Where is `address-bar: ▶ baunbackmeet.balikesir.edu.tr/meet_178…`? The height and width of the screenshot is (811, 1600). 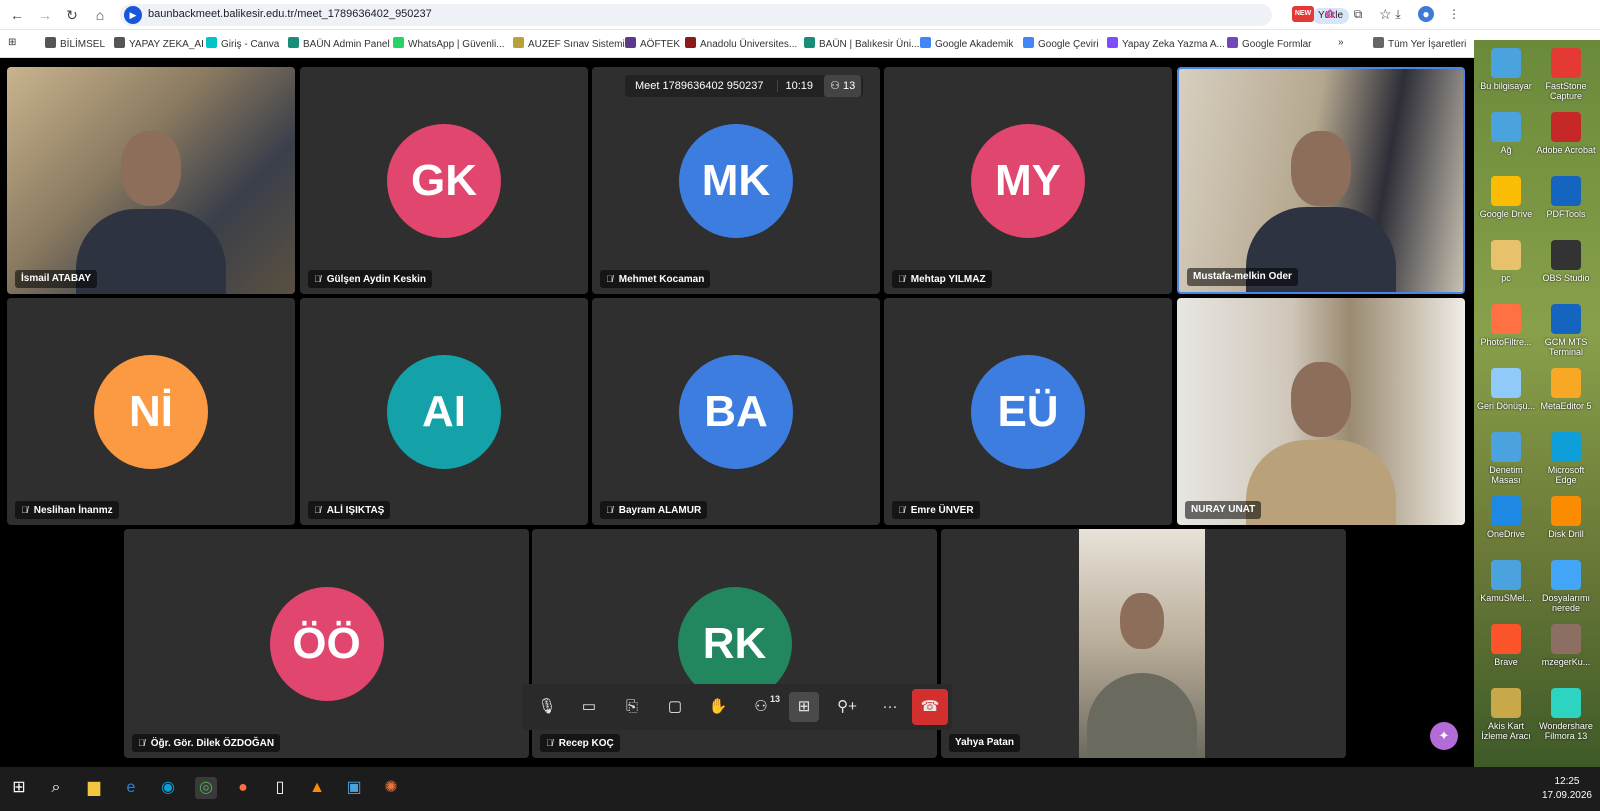
address-bar: ▶ baunbackmeet.balikesir.edu.tr/meet_178… is located at coordinates (756, 15).